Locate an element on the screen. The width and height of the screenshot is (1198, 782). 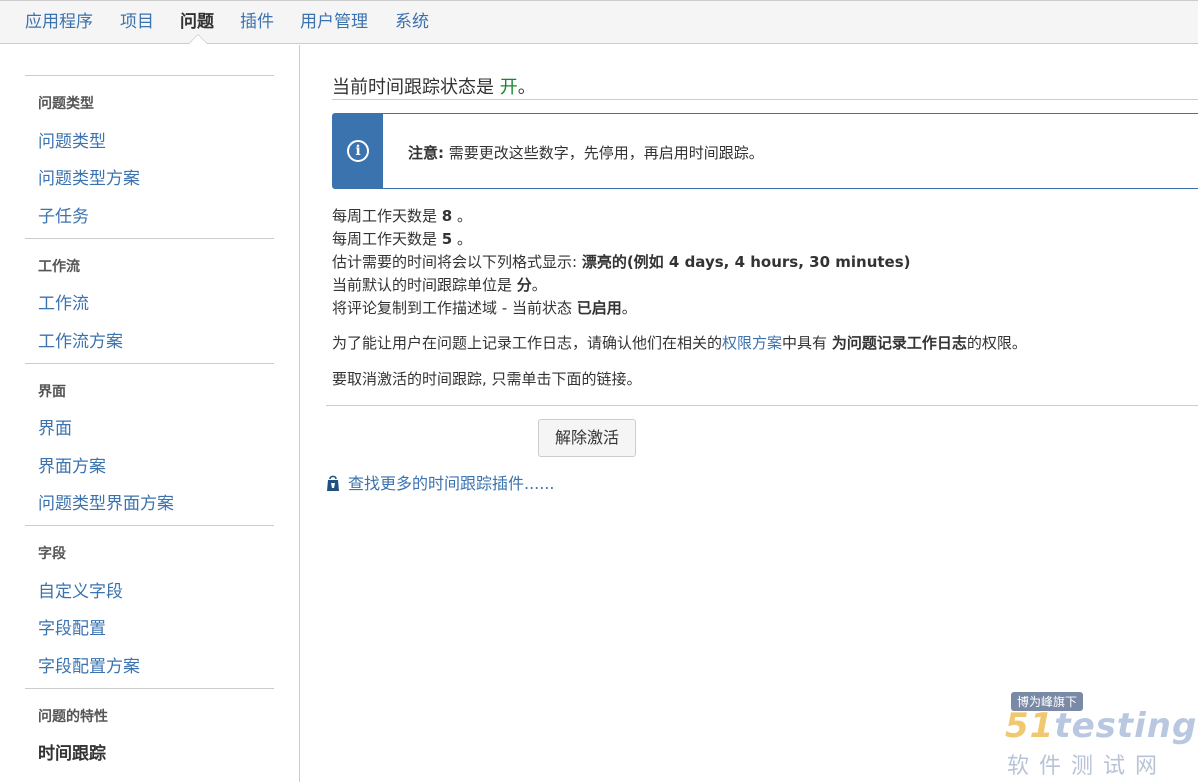
sidebar-item-workflow-schemes: 工作流方案 is located at coordinates (80, 339).